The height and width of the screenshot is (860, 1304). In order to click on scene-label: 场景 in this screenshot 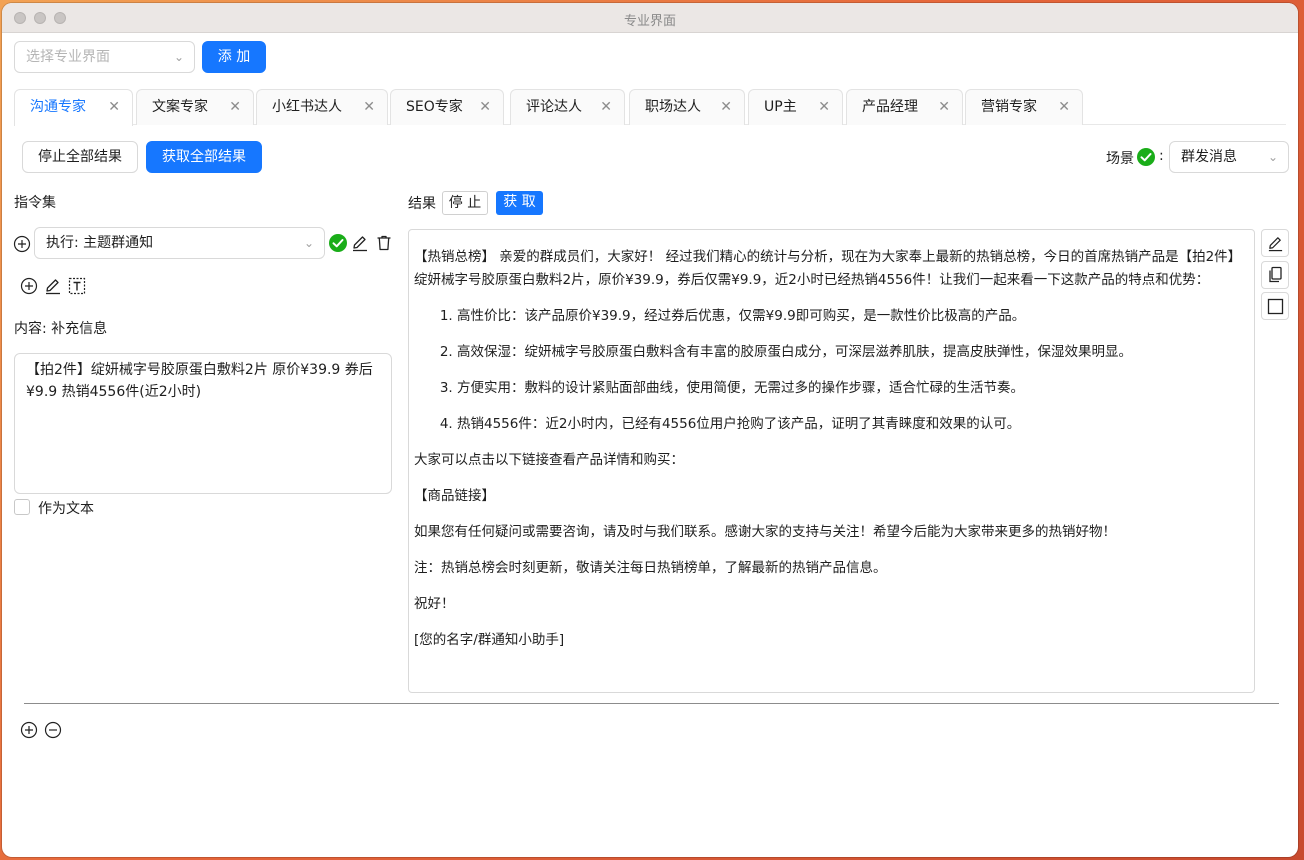, I will do `click(1120, 159)`.